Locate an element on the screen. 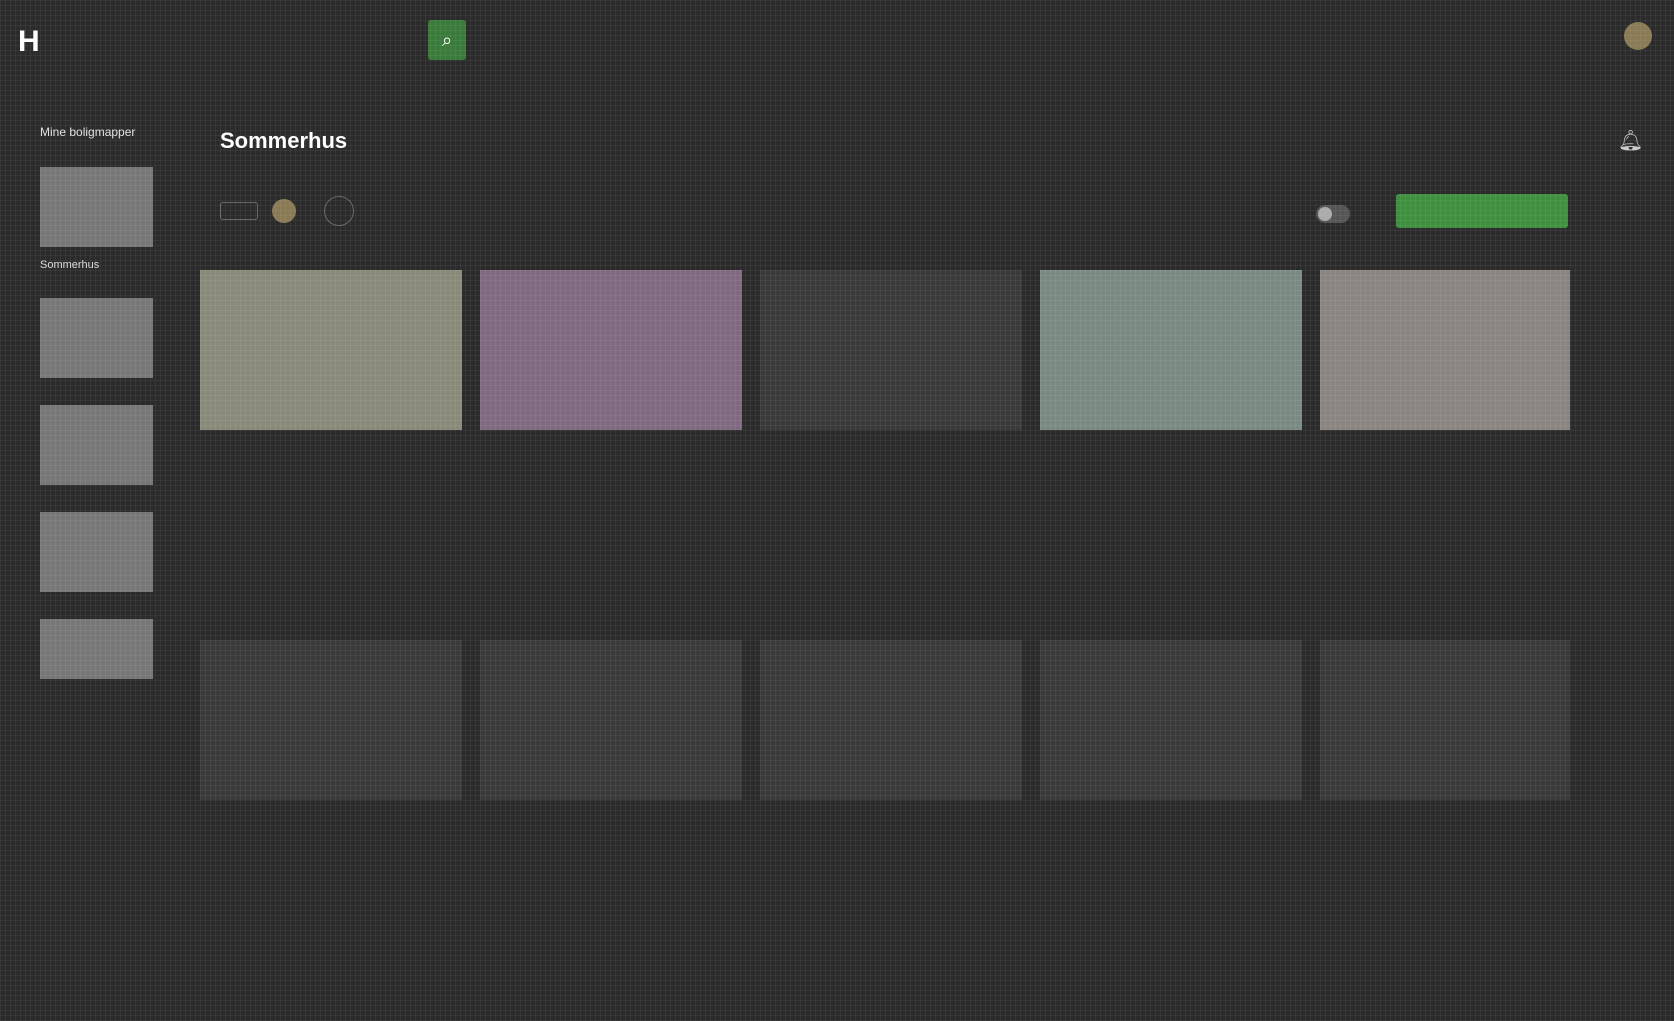 This screenshot has width=1674, height=1021. top-bar: H ⌕ is located at coordinates (837, 40).